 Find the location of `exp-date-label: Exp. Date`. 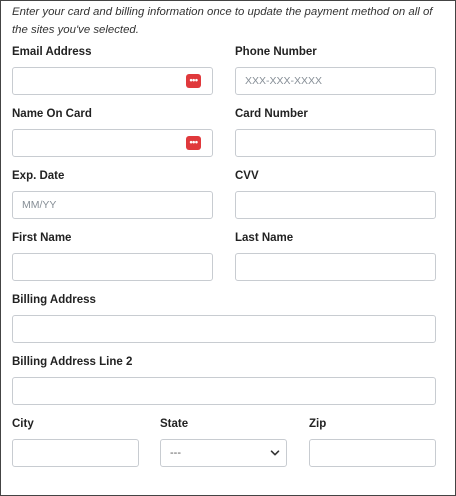

exp-date-label: Exp. Date is located at coordinates (38, 176).